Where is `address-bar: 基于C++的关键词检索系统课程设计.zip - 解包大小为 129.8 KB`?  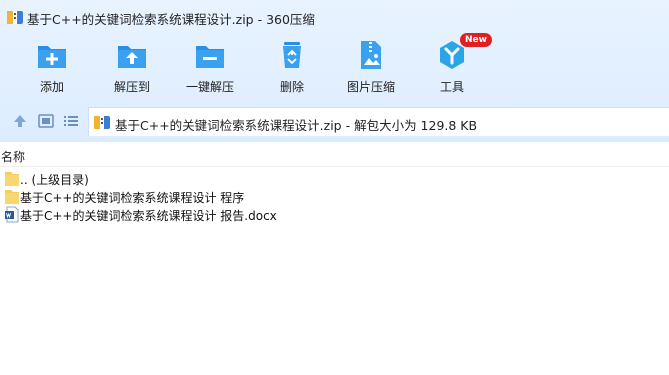 address-bar: 基于C++的关键词检索系统课程设计.zip - 解包大小为 129.8 KB is located at coordinates (378, 121).